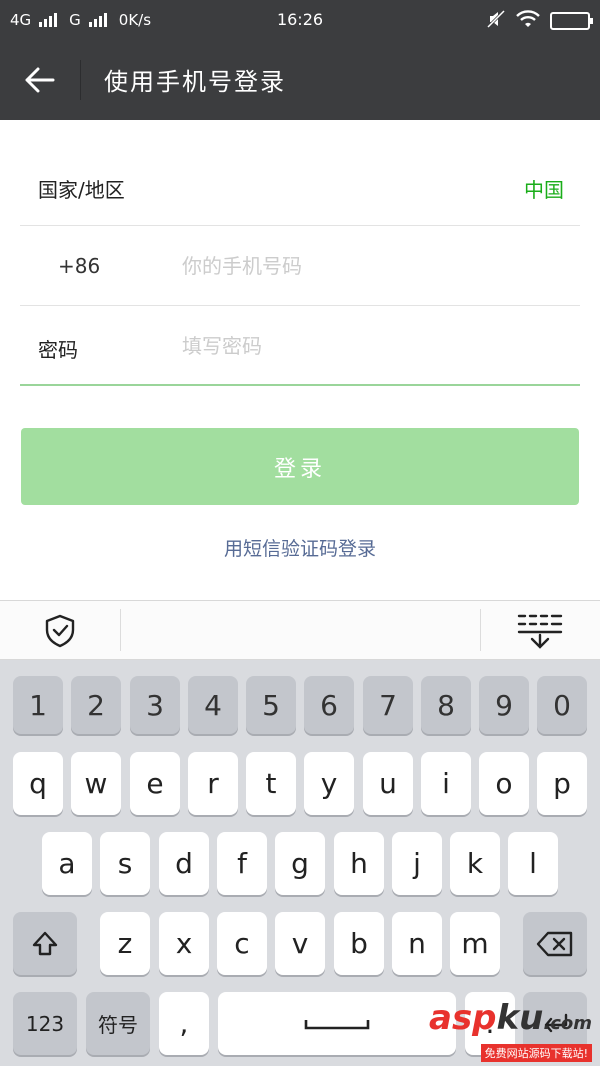 The image size is (600, 1066). I want to click on arrow-left-icon, so click(40, 80).